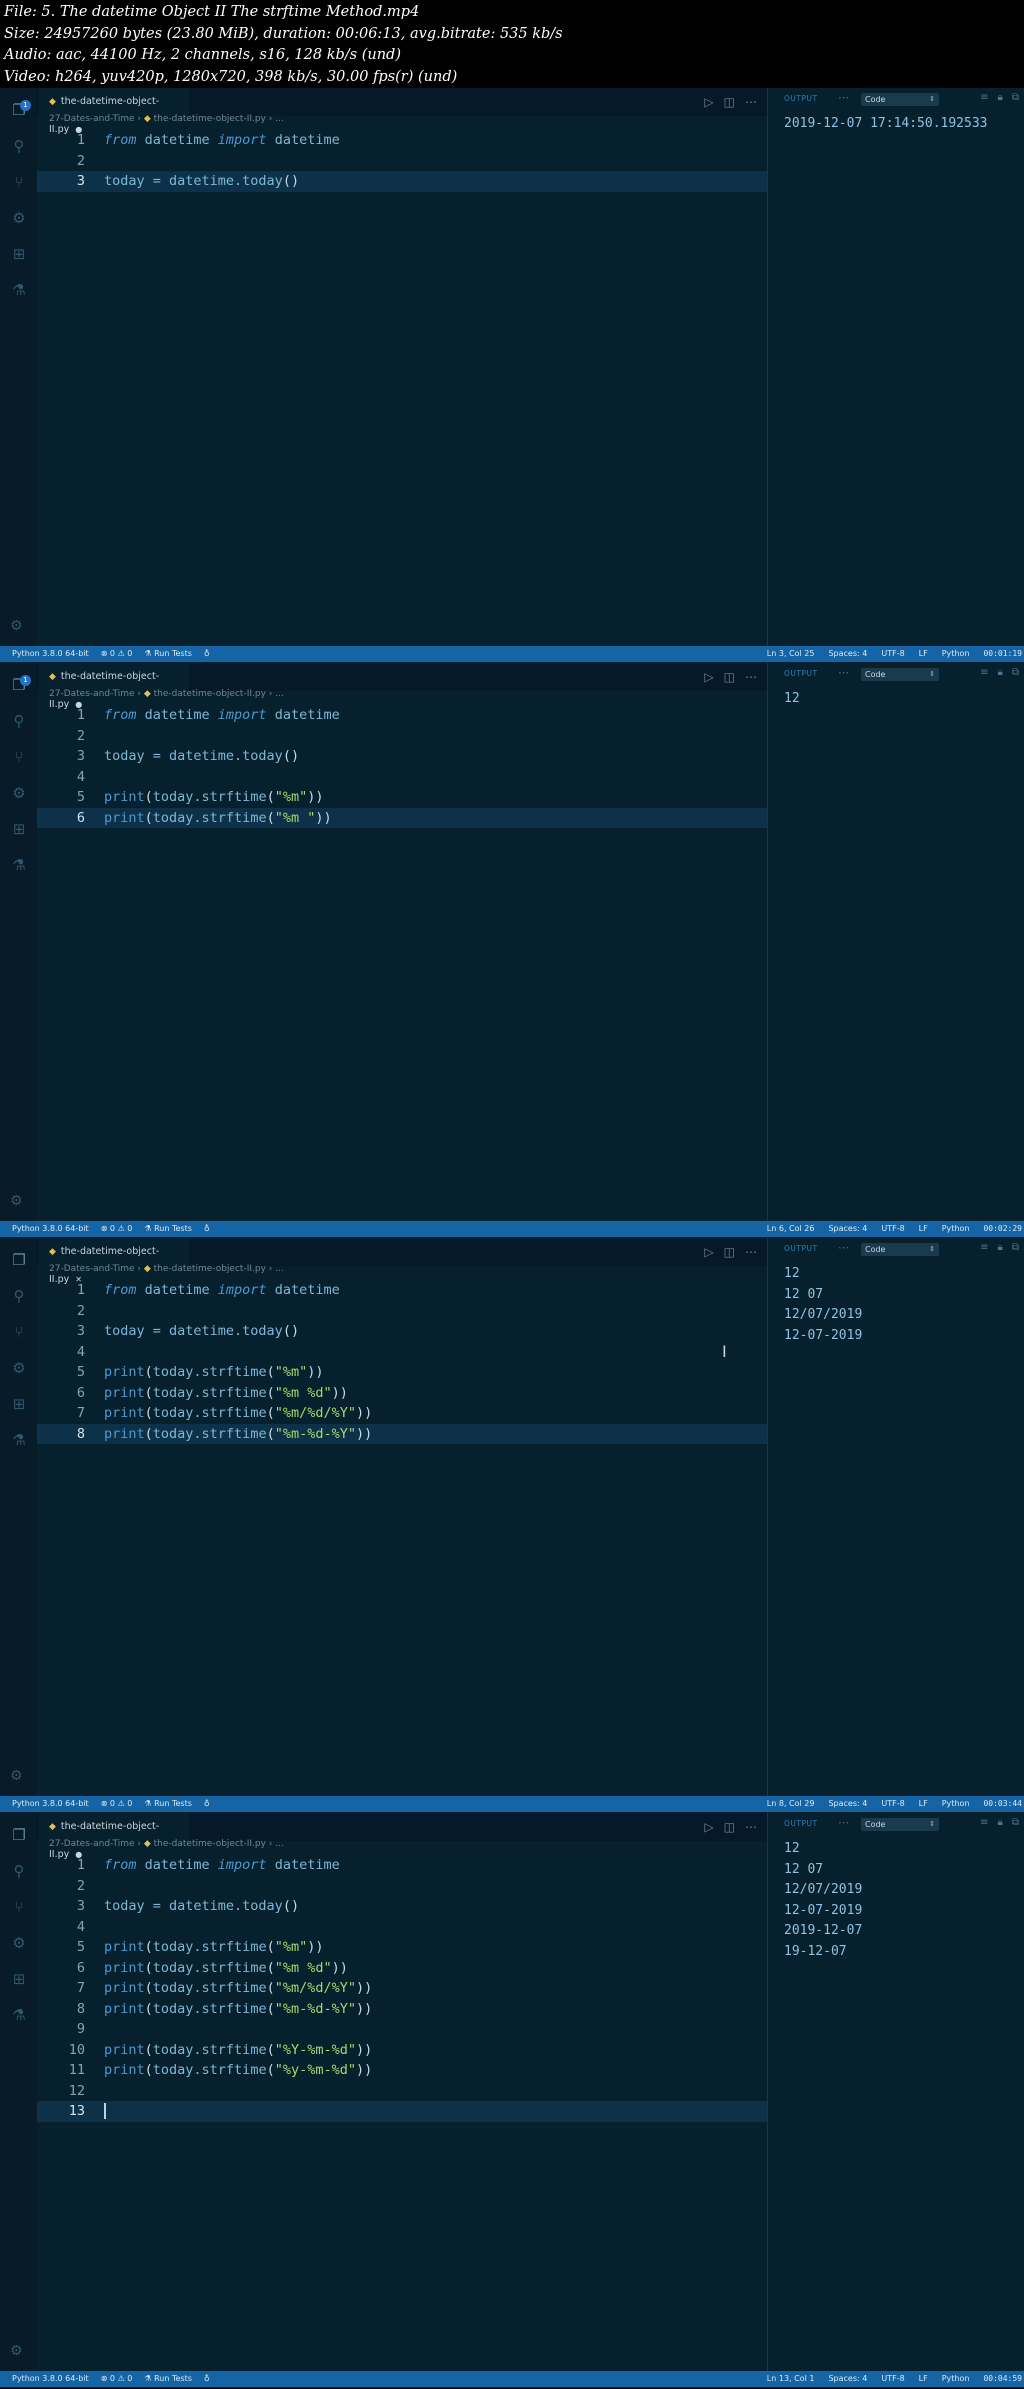  What do you see at coordinates (791, 1228) in the screenshot?
I see `cursor-position: Ln 6, Col 26` at bounding box center [791, 1228].